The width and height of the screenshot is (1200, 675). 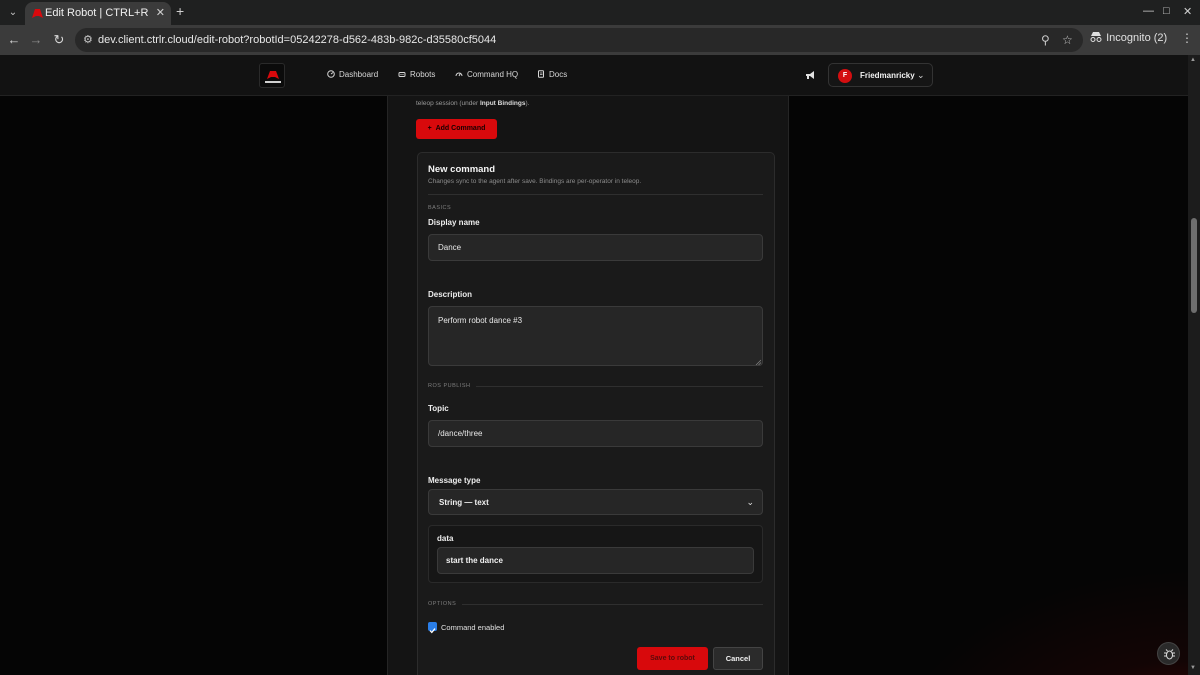 What do you see at coordinates (454, 222) in the screenshot?
I see `display-name-label: Display name` at bounding box center [454, 222].